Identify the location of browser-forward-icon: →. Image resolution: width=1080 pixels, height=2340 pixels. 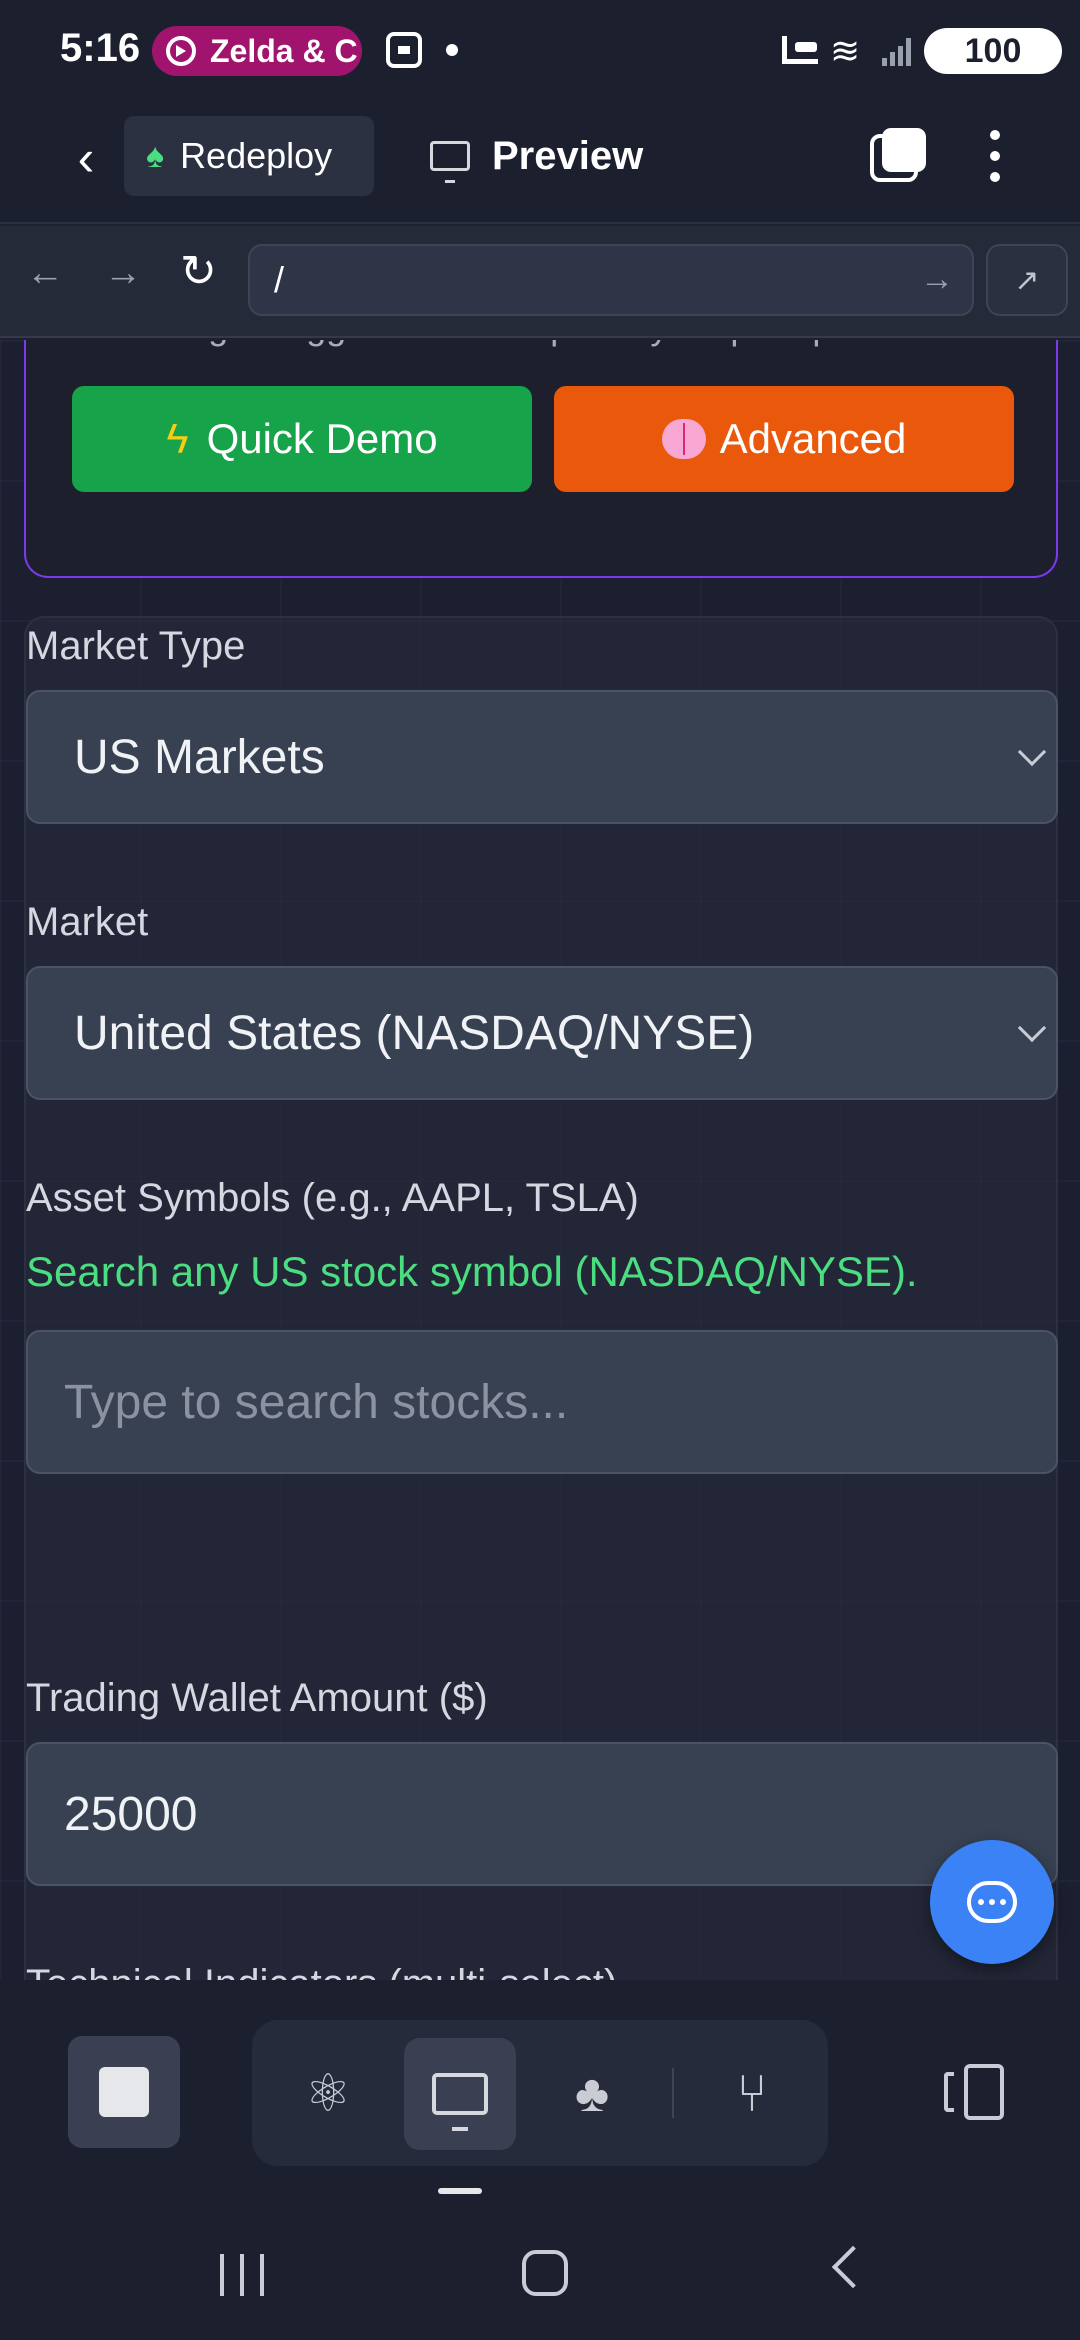
(123, 273).